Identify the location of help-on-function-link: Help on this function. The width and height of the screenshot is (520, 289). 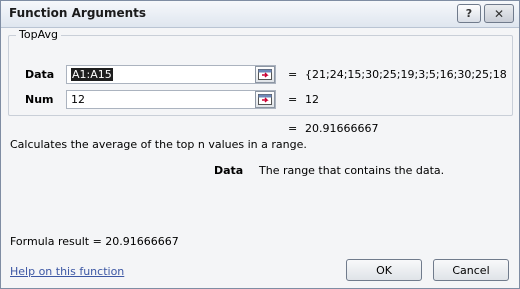
(67, 271).